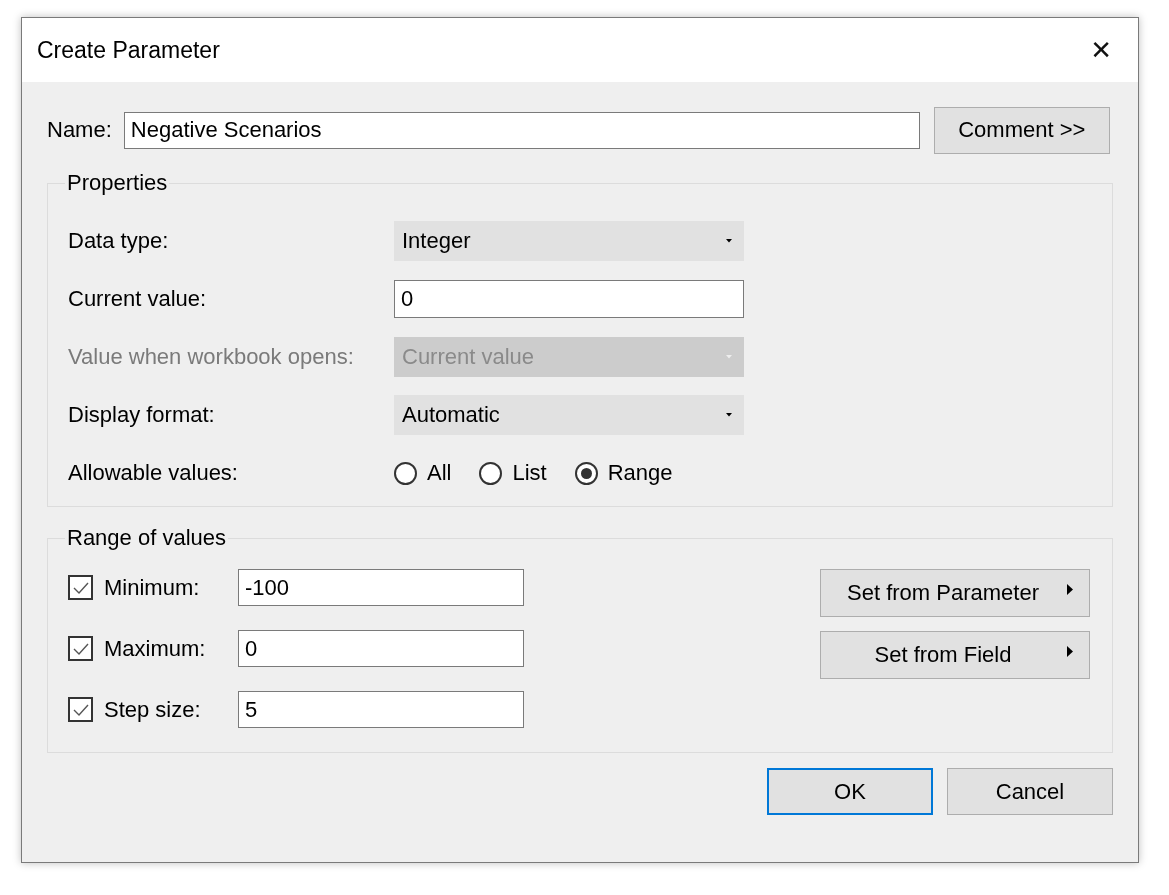 This screenshot has height=895, width=1169. What do you see at coordinates (128, 50) in the screenshot?
I see `window-title: Create Parameter` at bounding box center [128, 50].